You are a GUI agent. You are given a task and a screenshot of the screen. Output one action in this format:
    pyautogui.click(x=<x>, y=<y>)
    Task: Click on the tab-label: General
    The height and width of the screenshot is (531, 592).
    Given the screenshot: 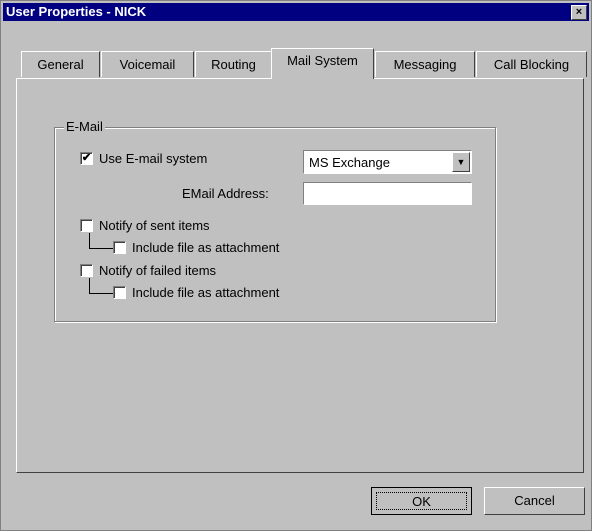 What is the action you would take?
    pyautogui.click(x=60, y=64)
    